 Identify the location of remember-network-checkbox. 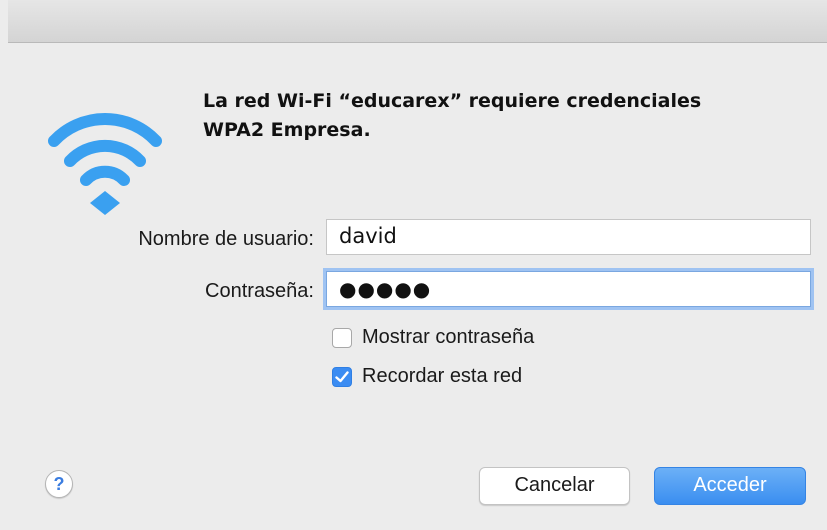
(342, 376).